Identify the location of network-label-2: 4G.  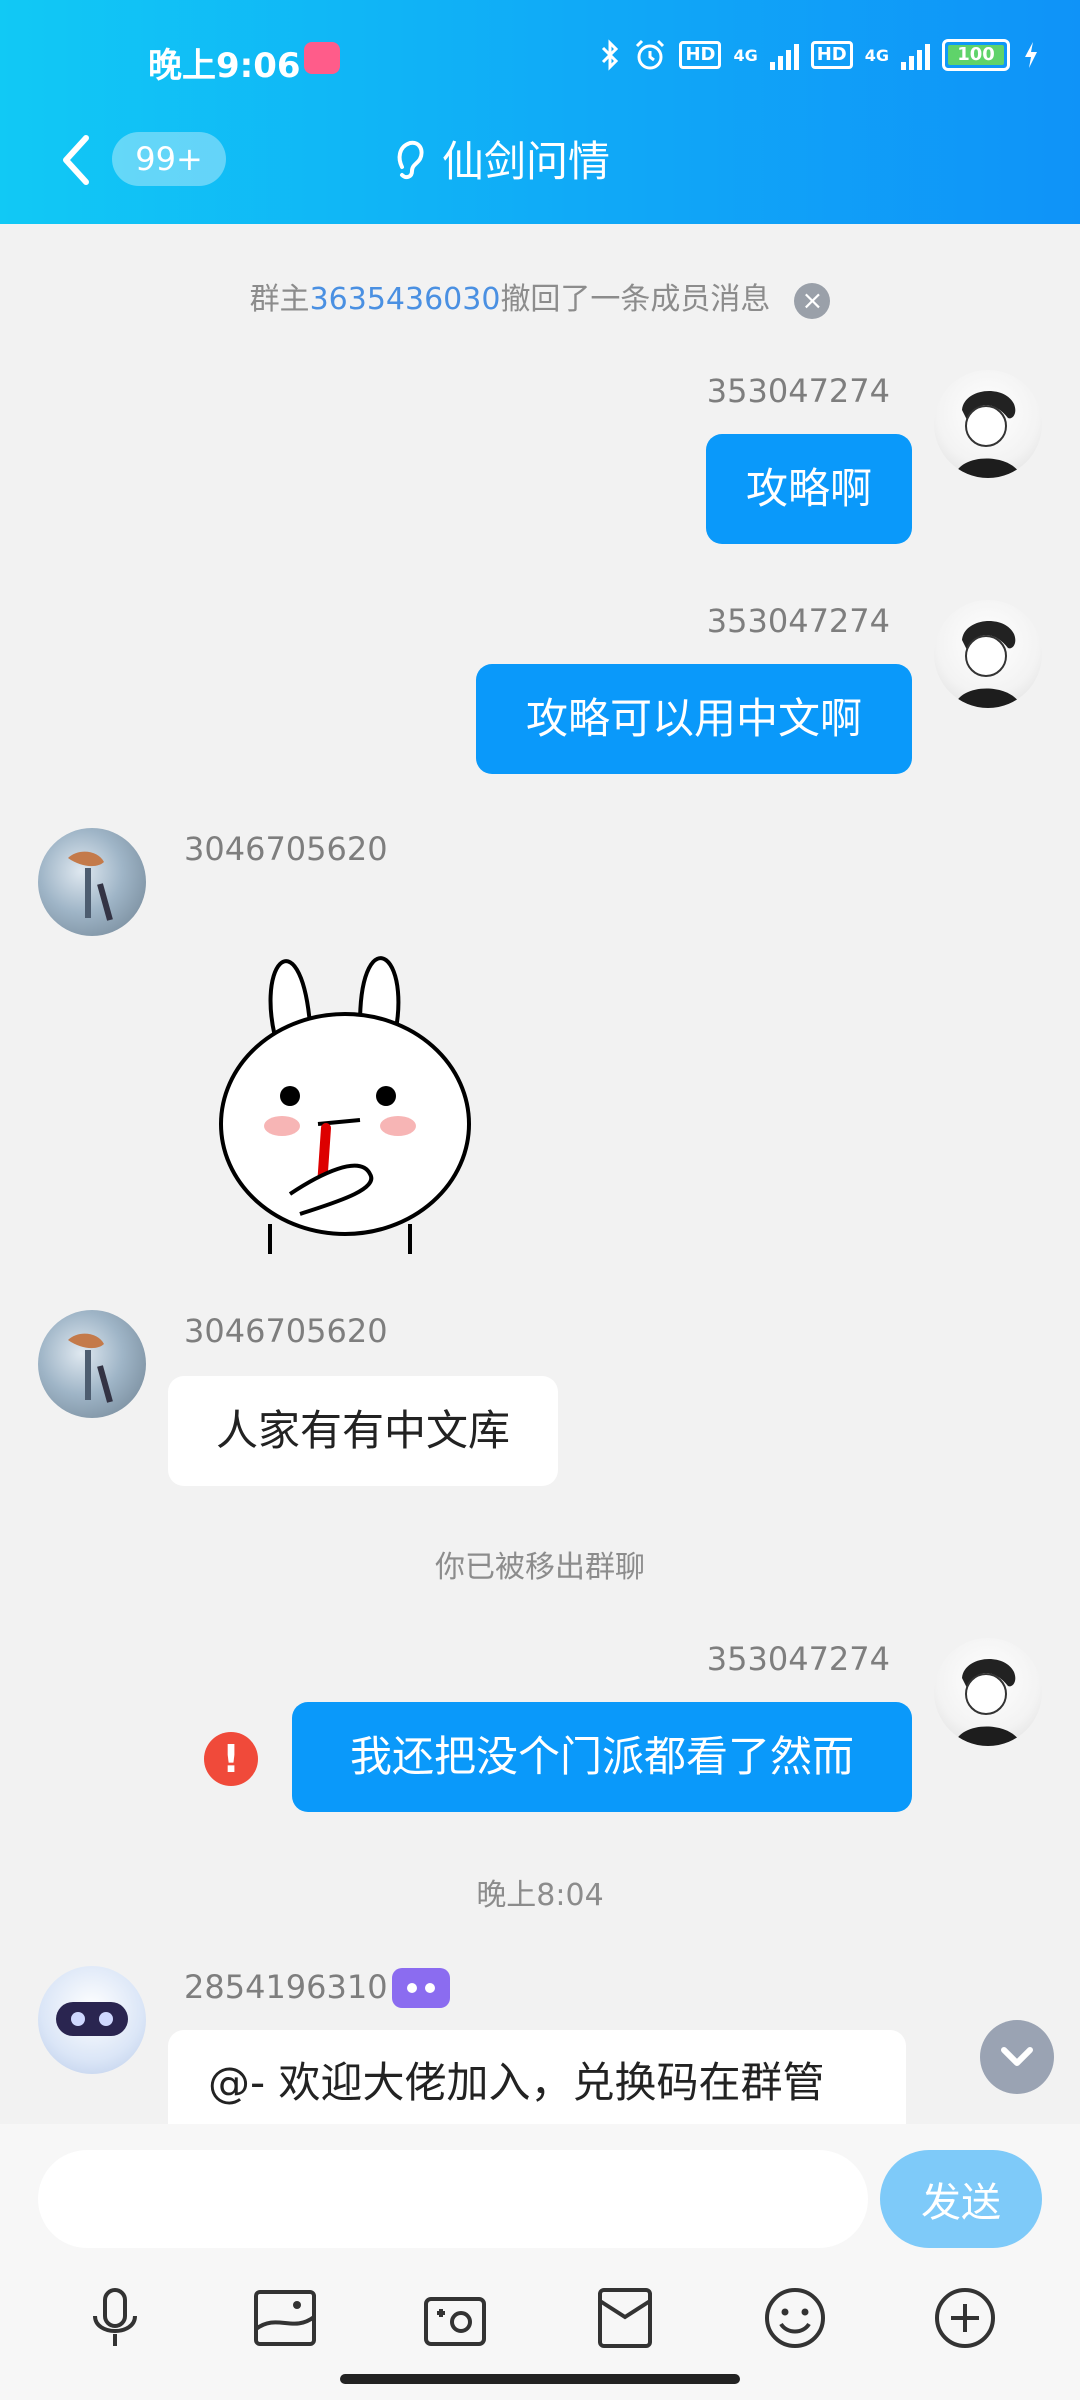
(876, 55).